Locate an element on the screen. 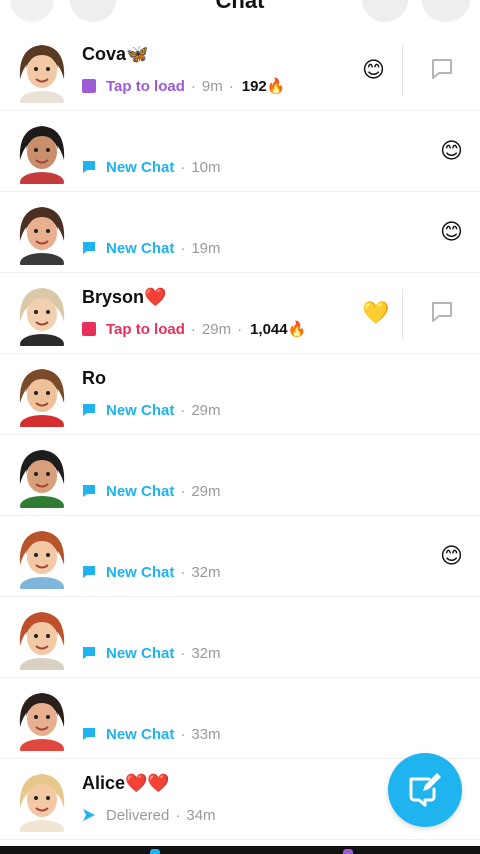  friend-name: Ro is located at coordinates (94, 378).